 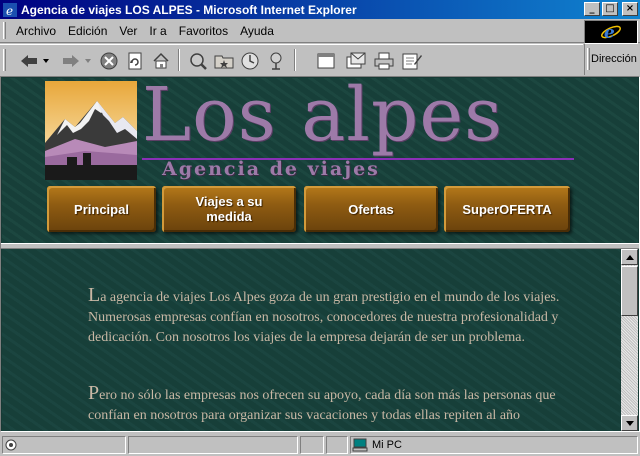 I want to click on drop-cap: L, so click(x=94, y=295).